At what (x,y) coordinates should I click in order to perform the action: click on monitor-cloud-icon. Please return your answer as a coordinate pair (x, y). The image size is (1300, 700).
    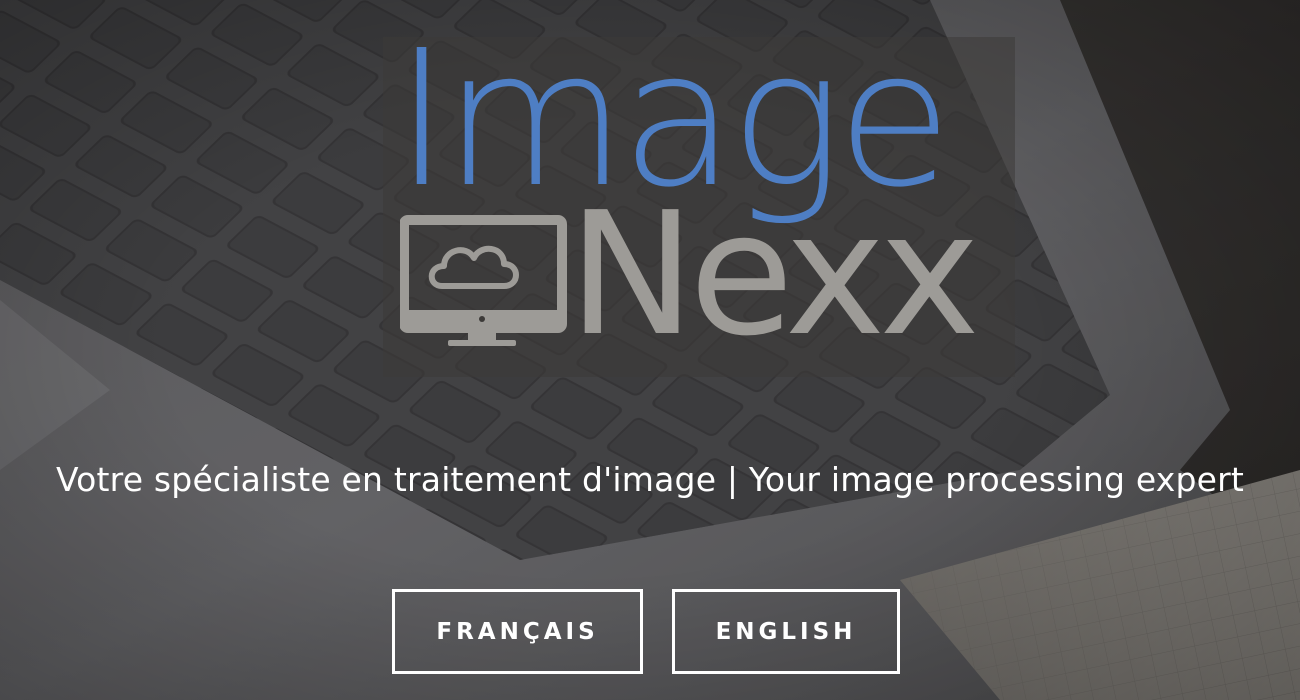
    Looking at the image, I should click on (483, 280).